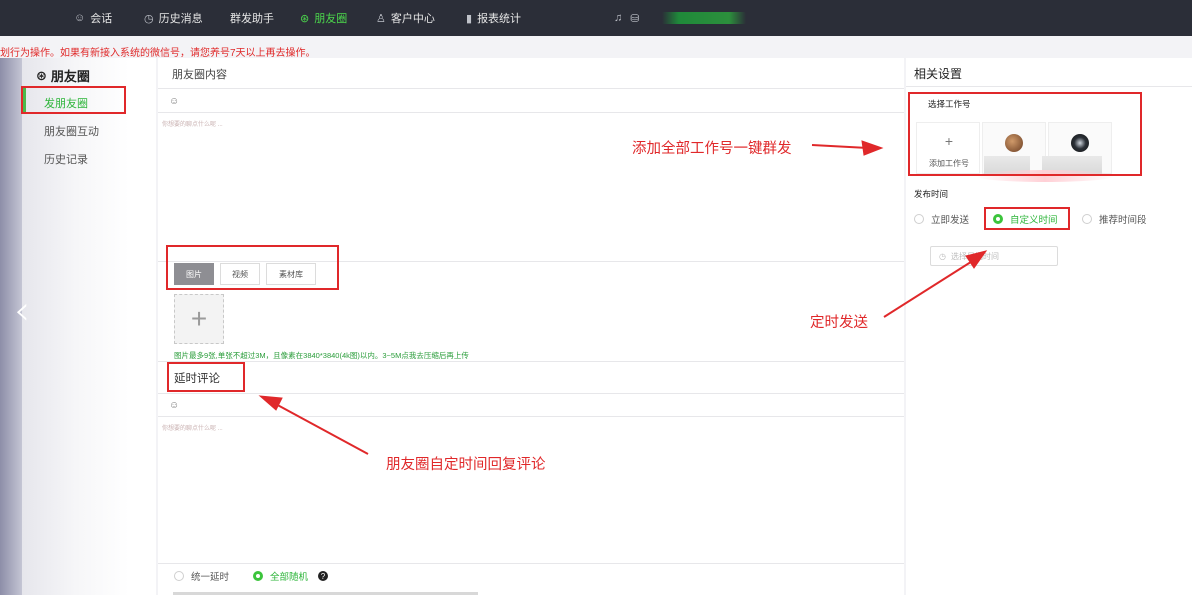 The height and width of the screenshot is (595, 1192). I want to click on highlight-media-tabs, so click(252, 267).